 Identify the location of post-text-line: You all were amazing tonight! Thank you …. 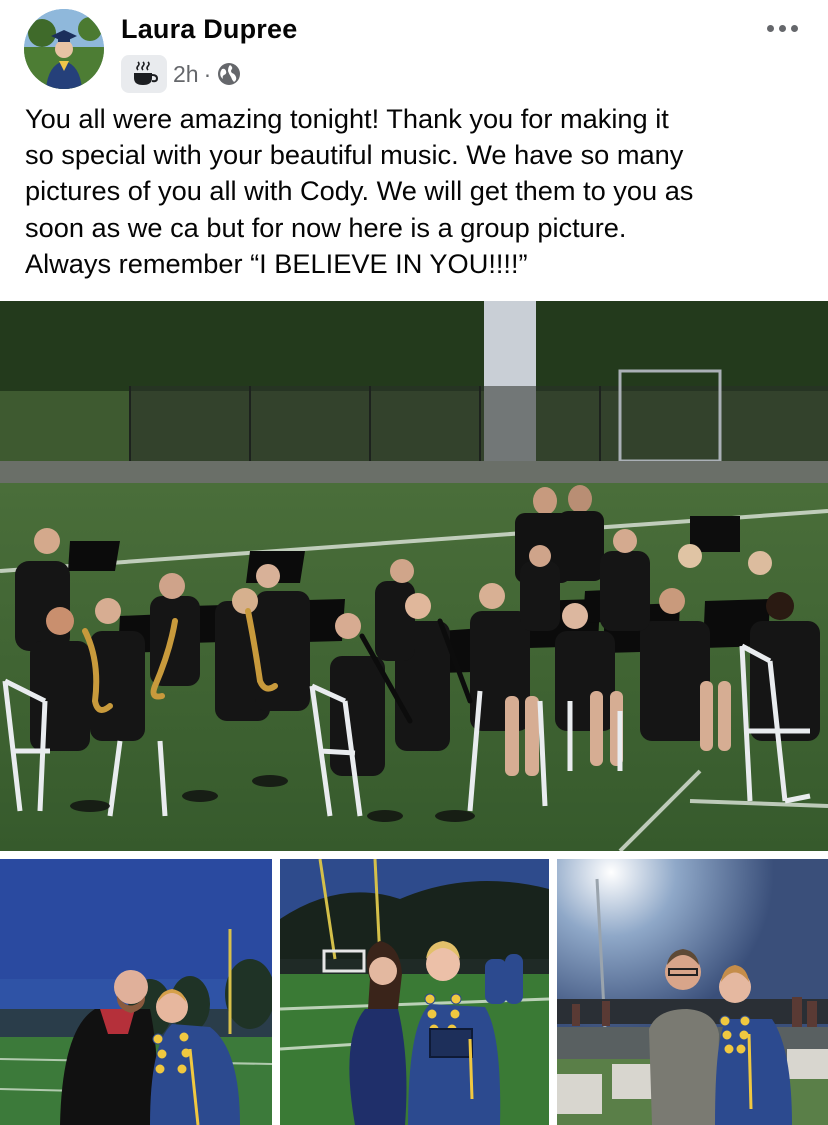
(347, 118).